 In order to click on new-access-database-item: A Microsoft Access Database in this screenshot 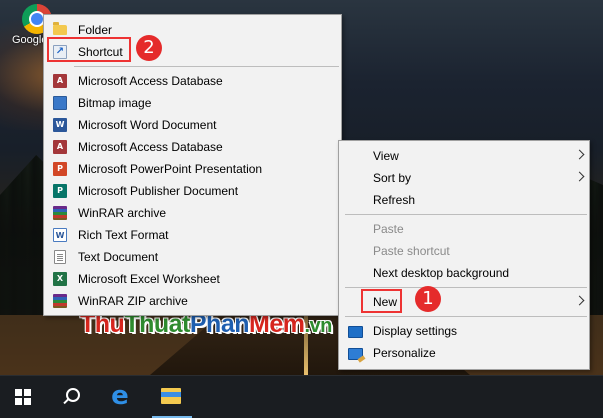, I will do `click(192, 81)`.